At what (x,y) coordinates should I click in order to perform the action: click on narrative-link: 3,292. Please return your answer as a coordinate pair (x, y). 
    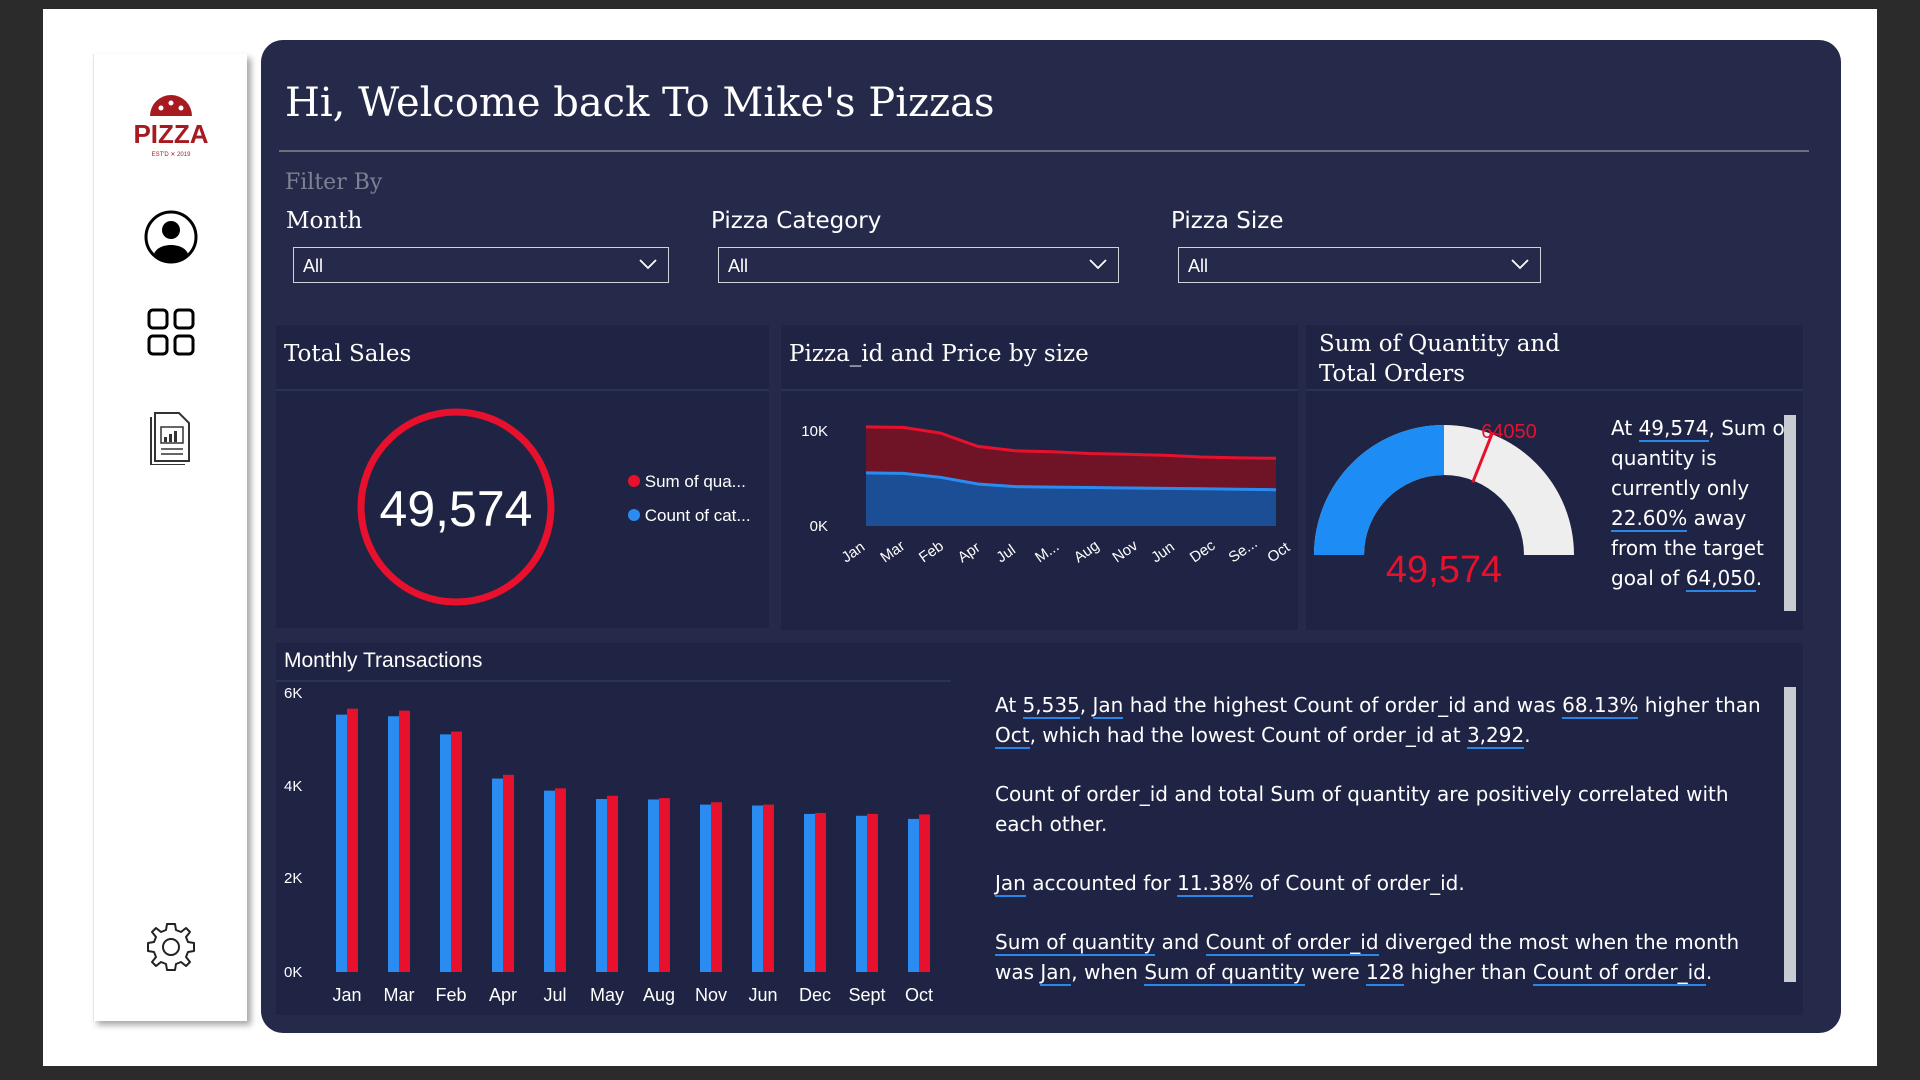
    Looking at the image, I should click on (1495, 736).